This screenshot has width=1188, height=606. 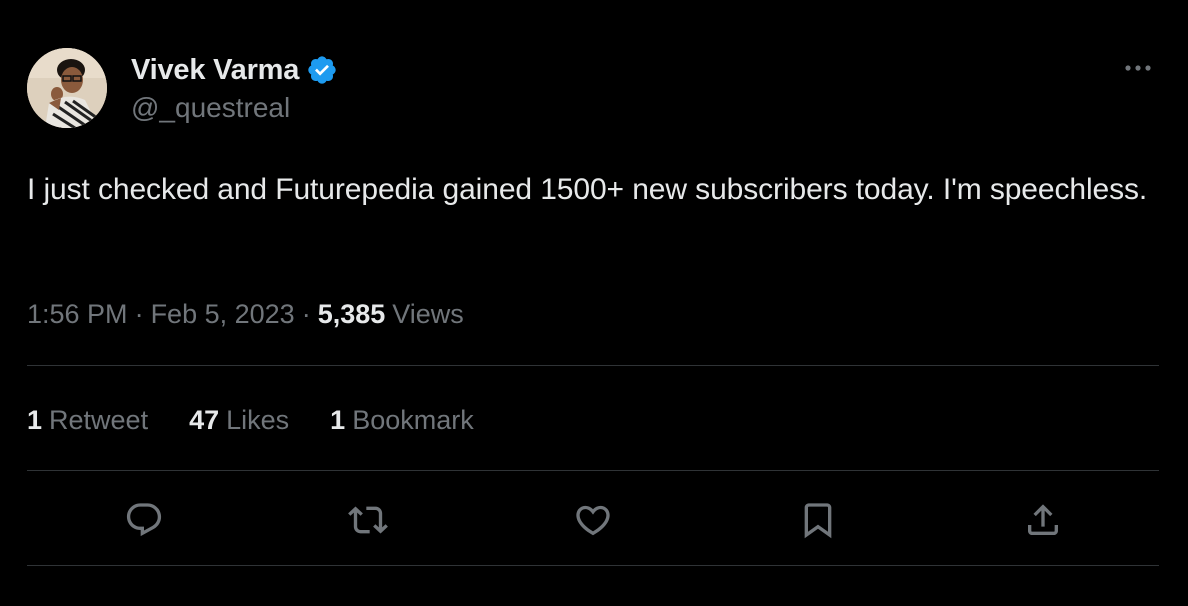 I want to click on retweets-label: Retweet, so click(x=99, y=419).